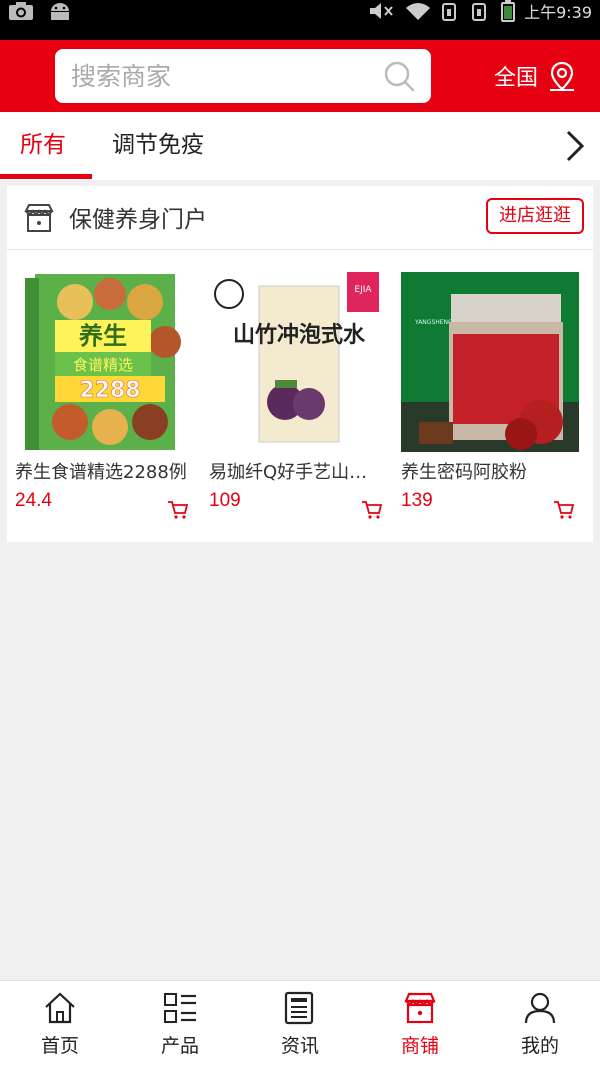 The image size is (600, 1067). What do you see at coordinates (540, 1008) in the screenshot?
I see `user-icon` at bounding box center [540, 1008].